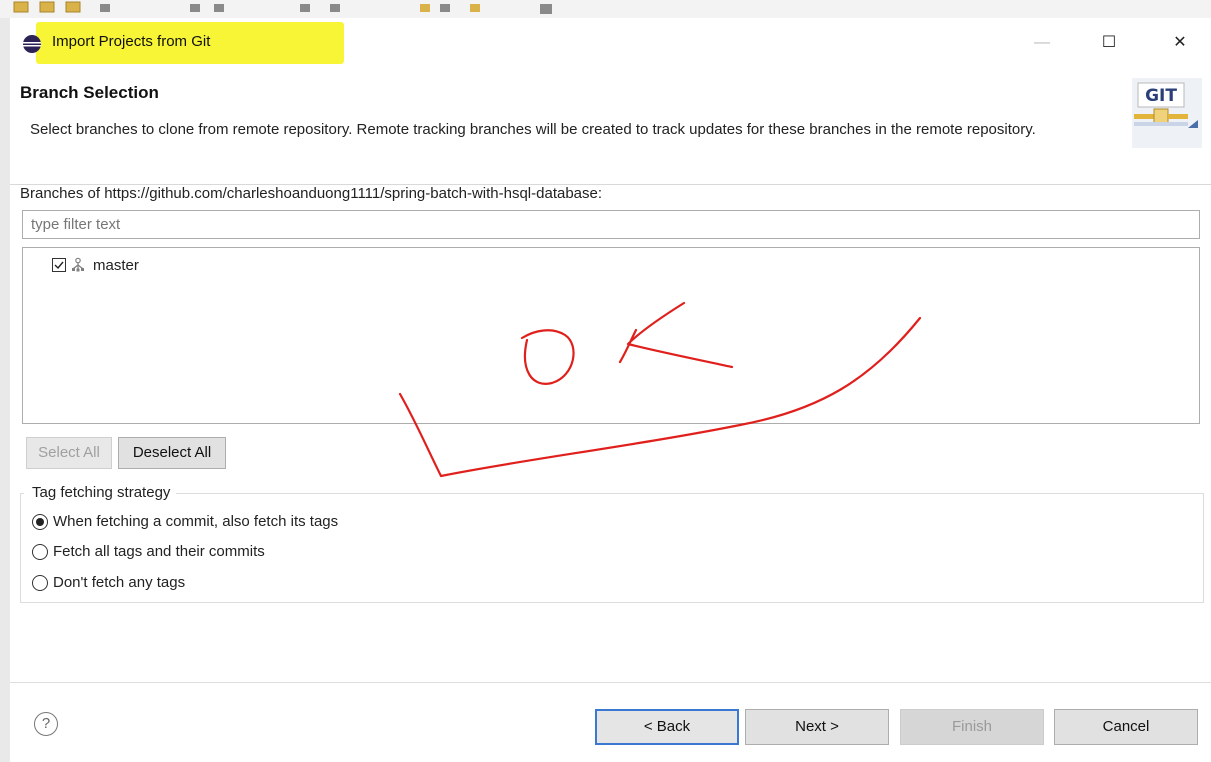  I want to click on footer-separator, so click(610, 682).